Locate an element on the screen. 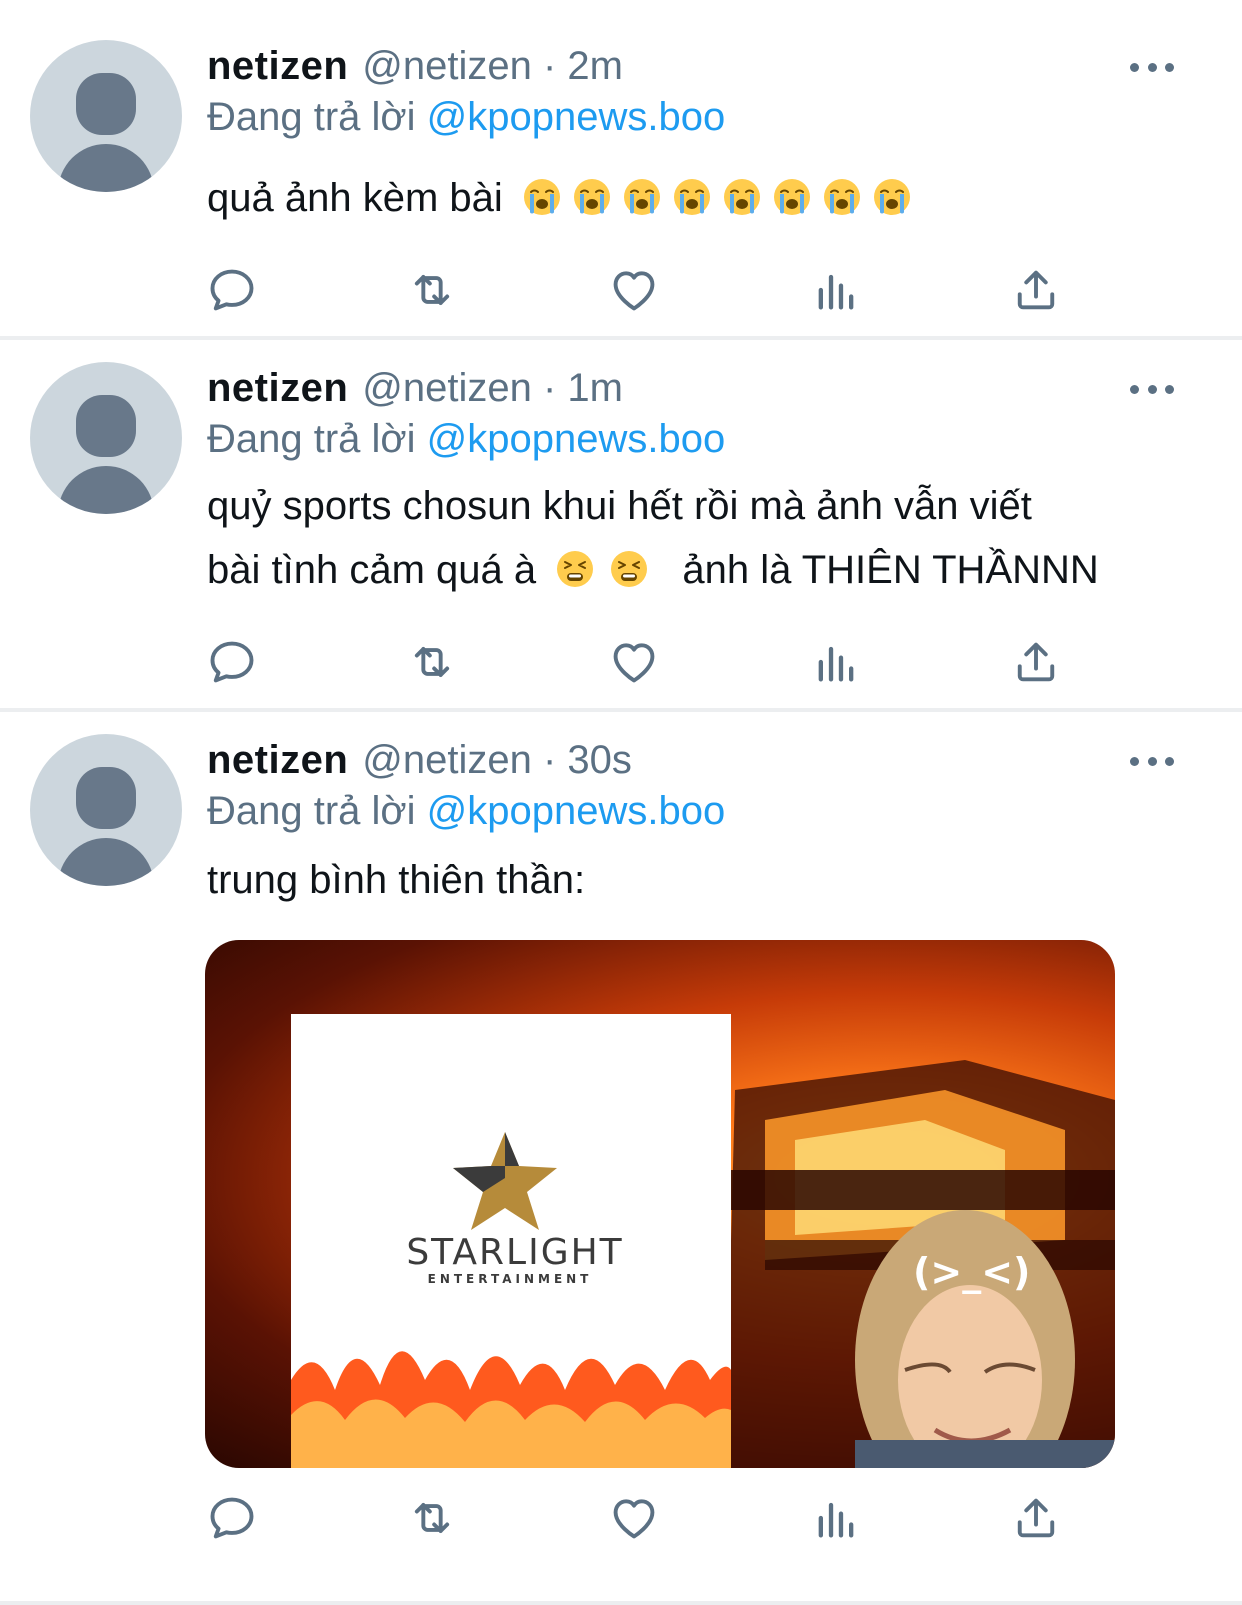 Image resolution: width=1242 pixels, height=1605 pixels. tweet-header: netizen @netizen · 1m is located at coordinates (415, 388).